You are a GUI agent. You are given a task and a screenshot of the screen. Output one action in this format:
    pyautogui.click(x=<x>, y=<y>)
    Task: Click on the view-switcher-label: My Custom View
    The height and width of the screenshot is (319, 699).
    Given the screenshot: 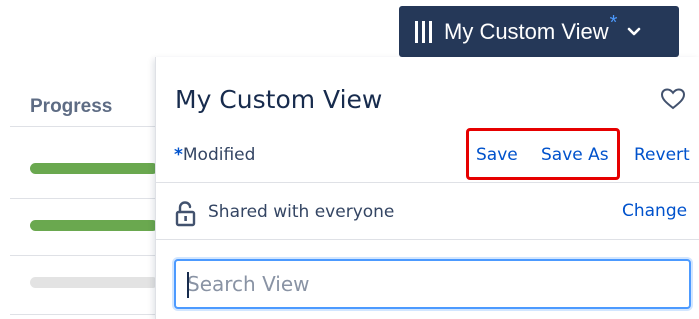 What is the action you would take?
    pyautogui.click(x=526, y=31)
    